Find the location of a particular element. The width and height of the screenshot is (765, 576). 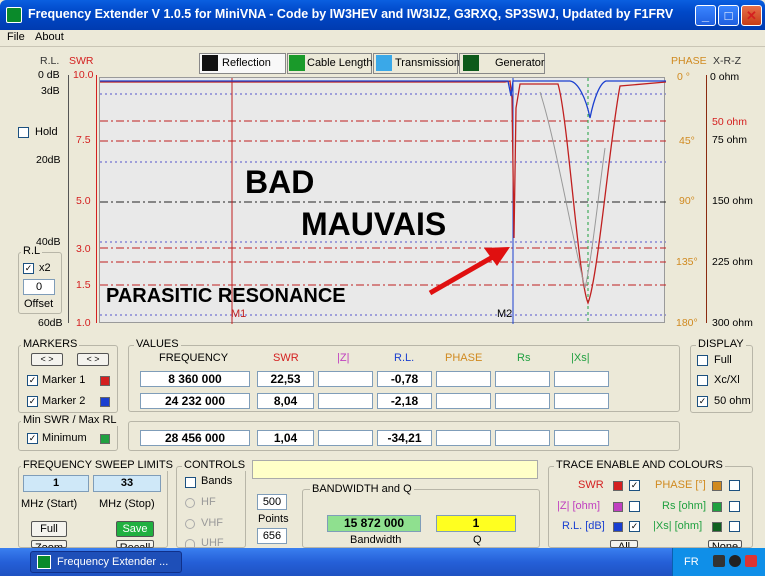

maximize-button: □ is located at coordinates (728, 15).